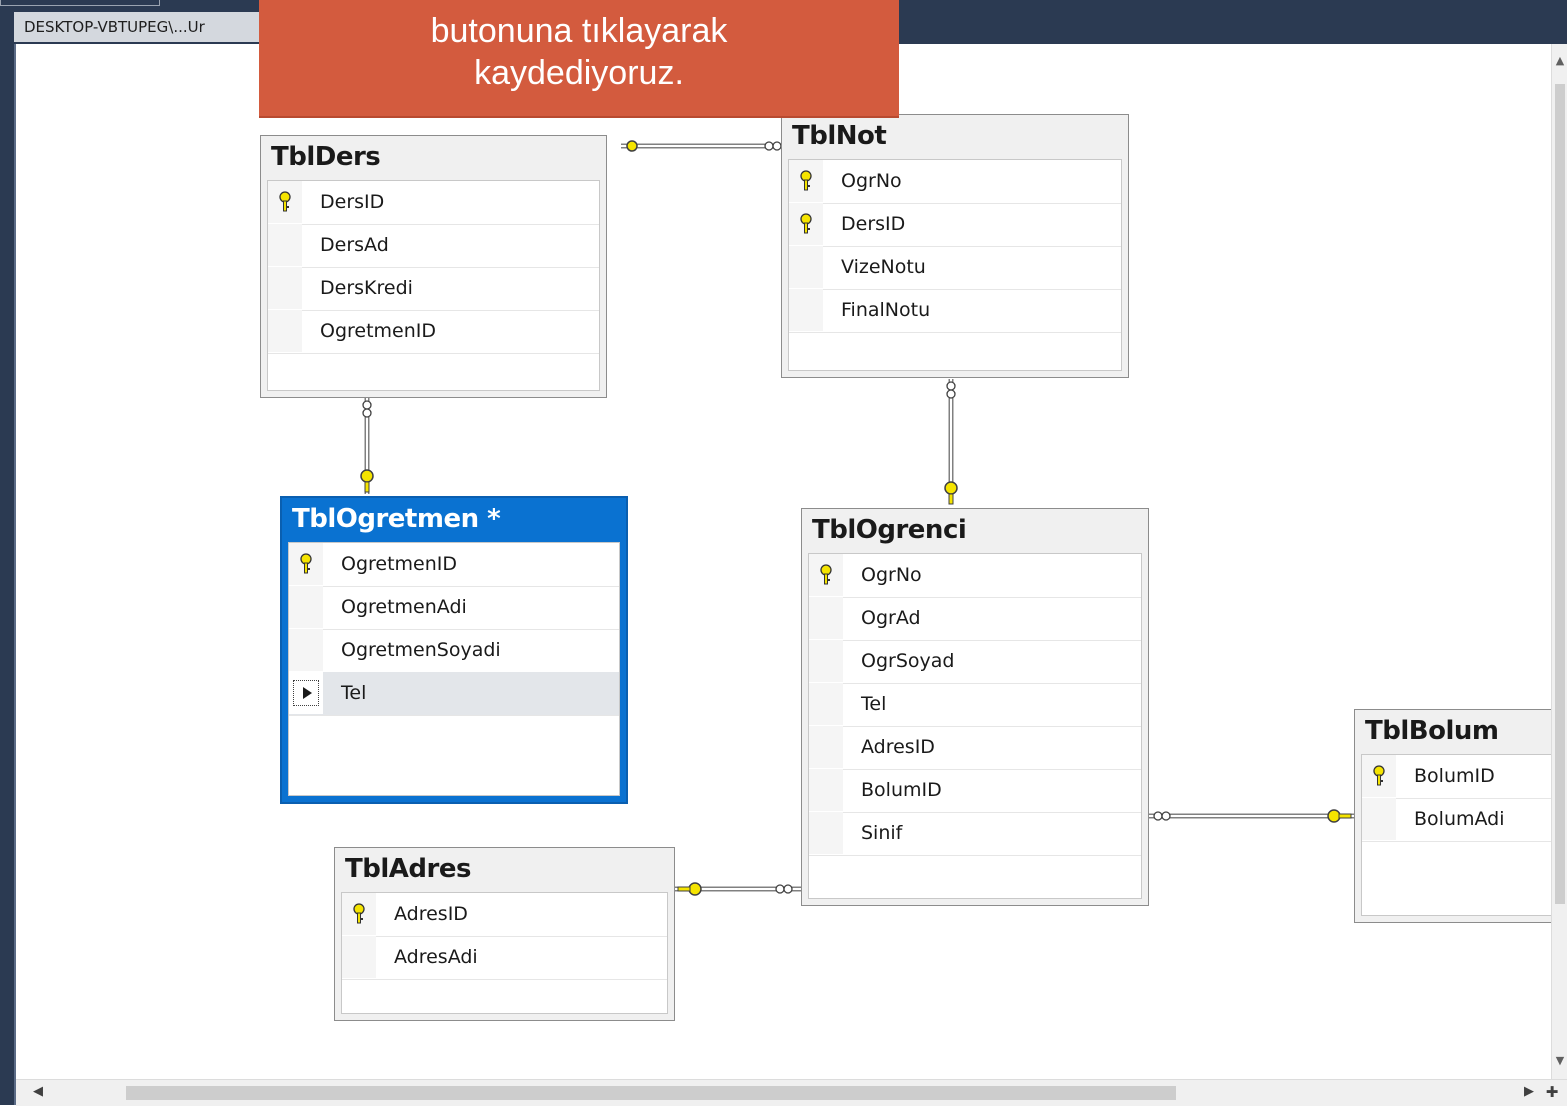  I want to click on column-row: Sinif, so click(975, 834).